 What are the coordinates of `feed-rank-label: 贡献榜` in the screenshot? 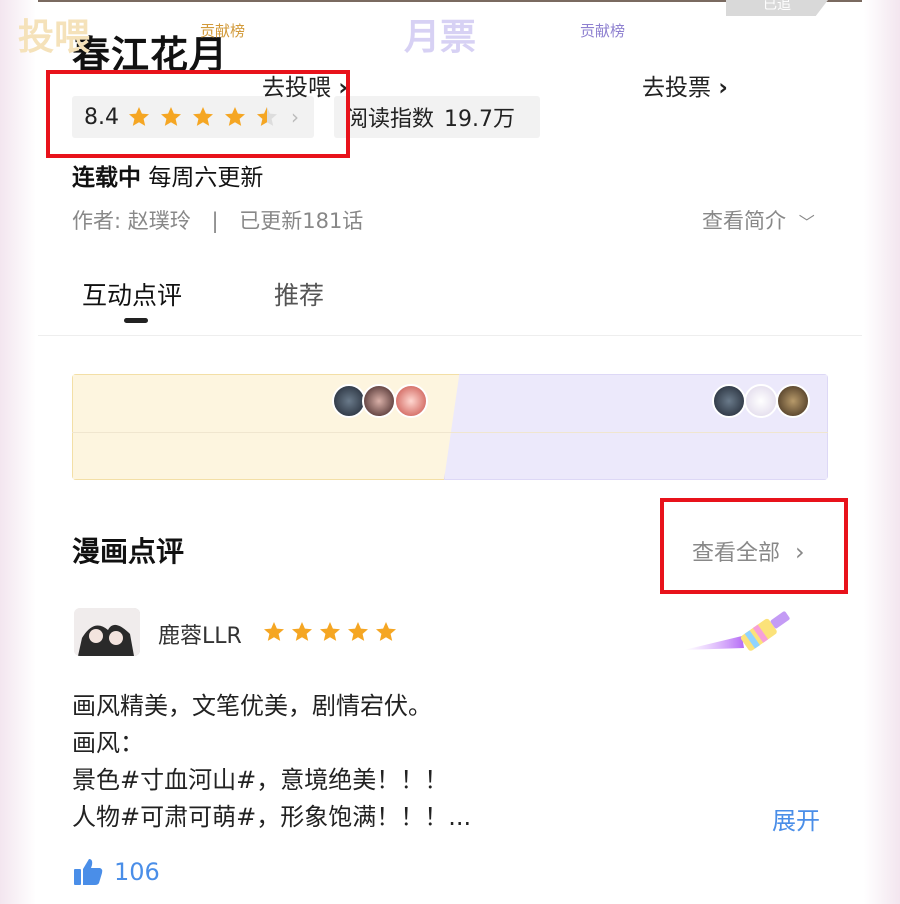 It's located at (222, 30).